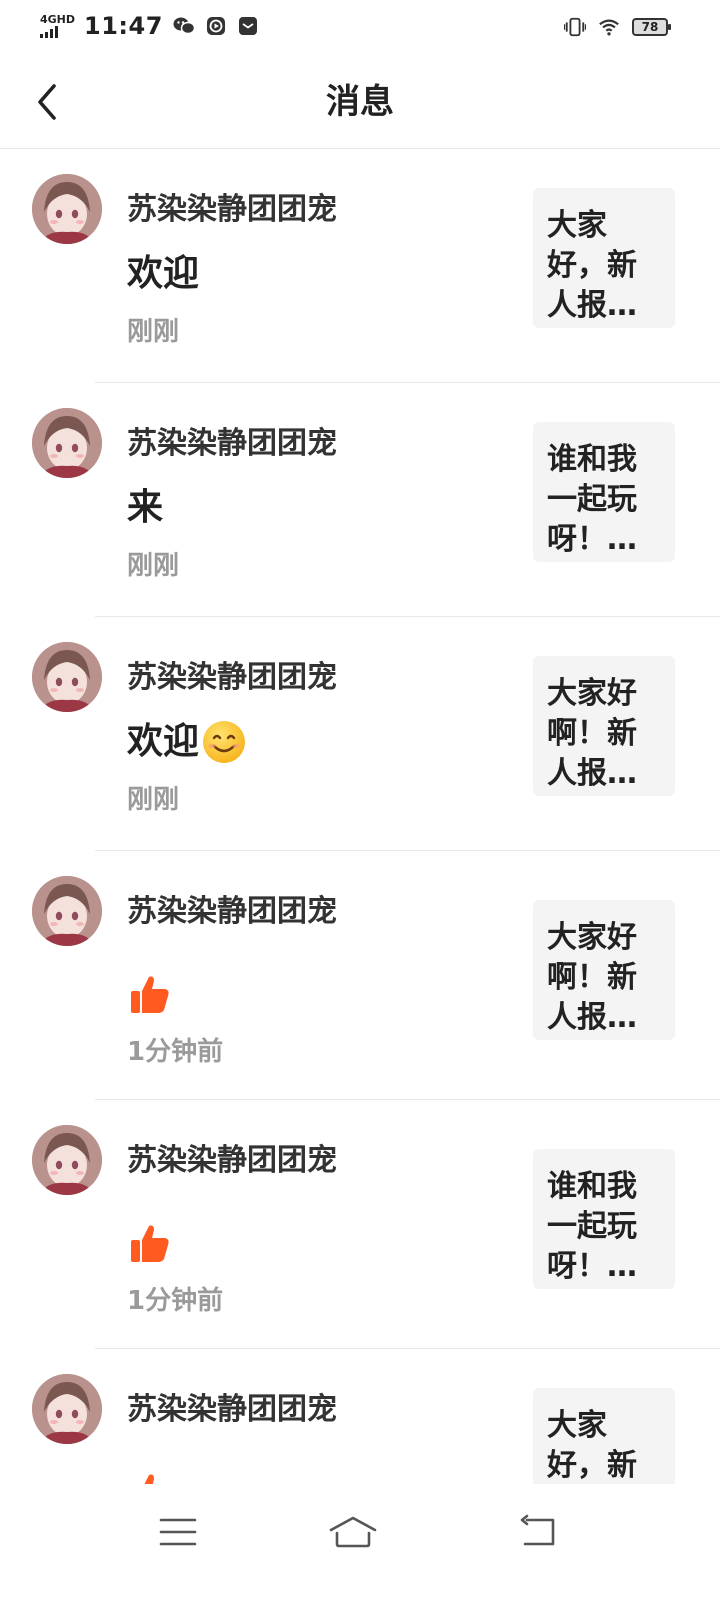  I want to click on wechat-icon, so click(184, 26).